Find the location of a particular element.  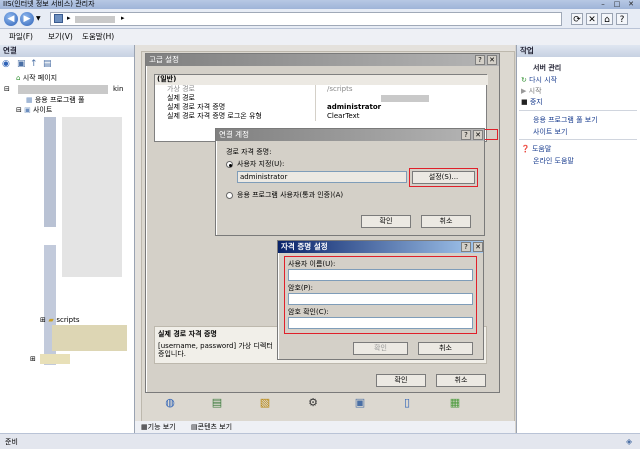

tab-content-view: ▤콘텐츠 보기 is located at coordinates (211, 427).